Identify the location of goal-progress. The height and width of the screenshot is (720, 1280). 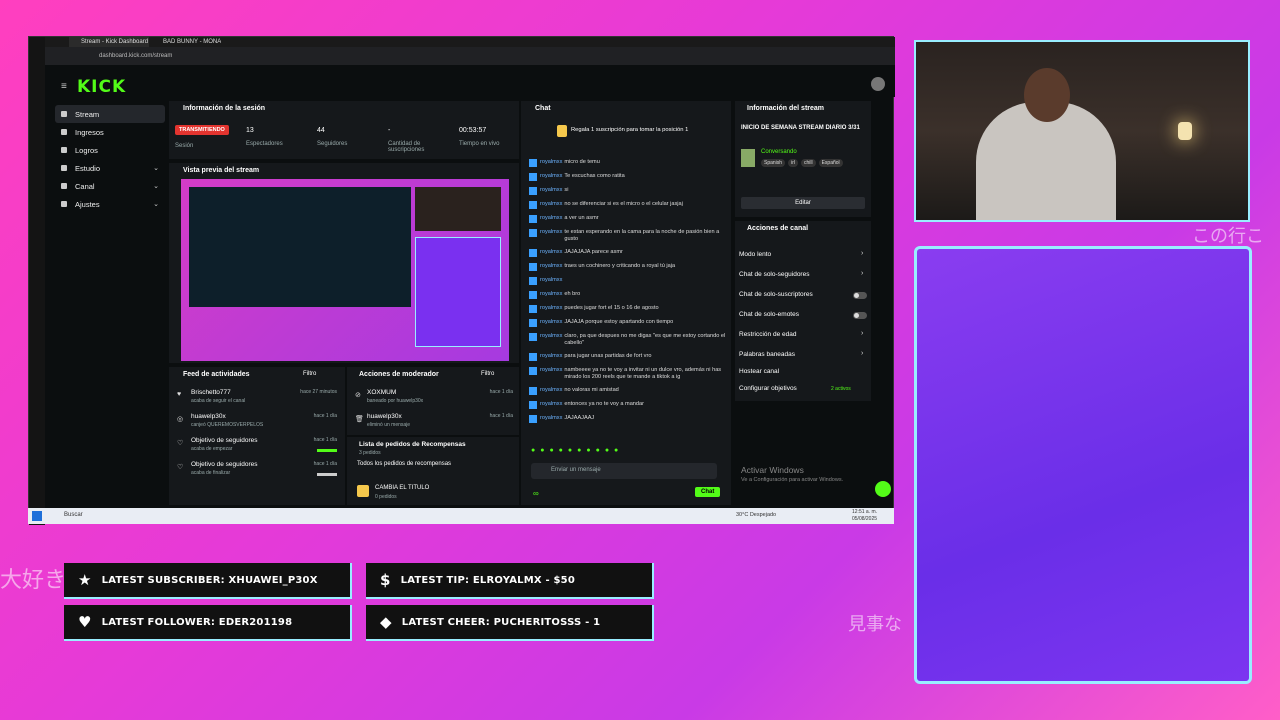
(327, 474).